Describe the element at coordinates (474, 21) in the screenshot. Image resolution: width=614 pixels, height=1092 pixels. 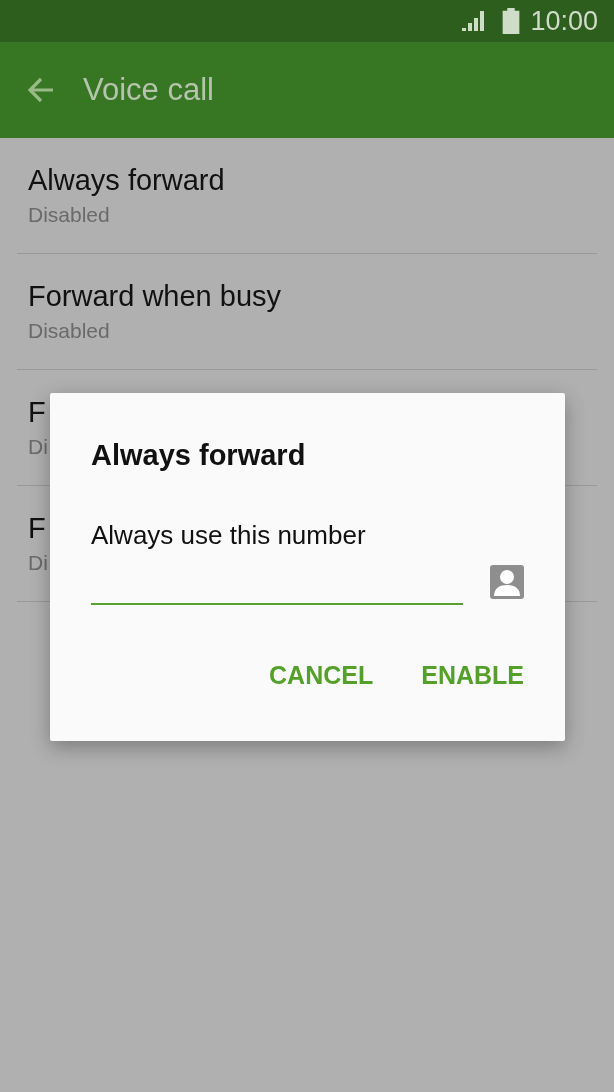
I see `signal-icon` at that location.